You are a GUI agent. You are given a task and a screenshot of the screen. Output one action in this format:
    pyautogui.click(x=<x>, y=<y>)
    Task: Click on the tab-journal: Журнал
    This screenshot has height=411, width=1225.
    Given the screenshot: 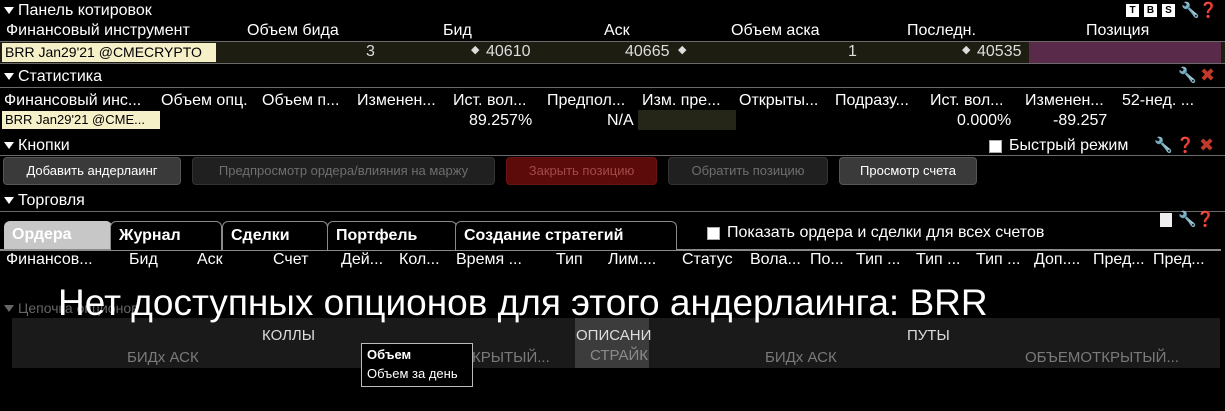 What is the action you would take?
    pyautogui.click(x=166, y=235)
    